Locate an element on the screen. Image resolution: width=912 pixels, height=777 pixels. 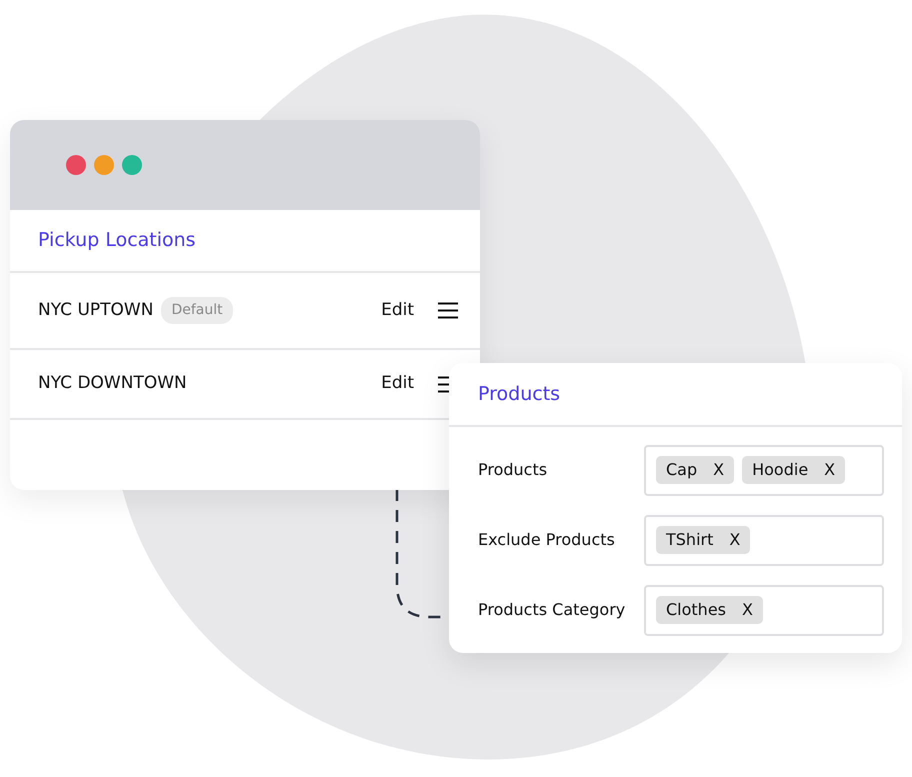
panel-title: Products is located at coordinates (519, 394).